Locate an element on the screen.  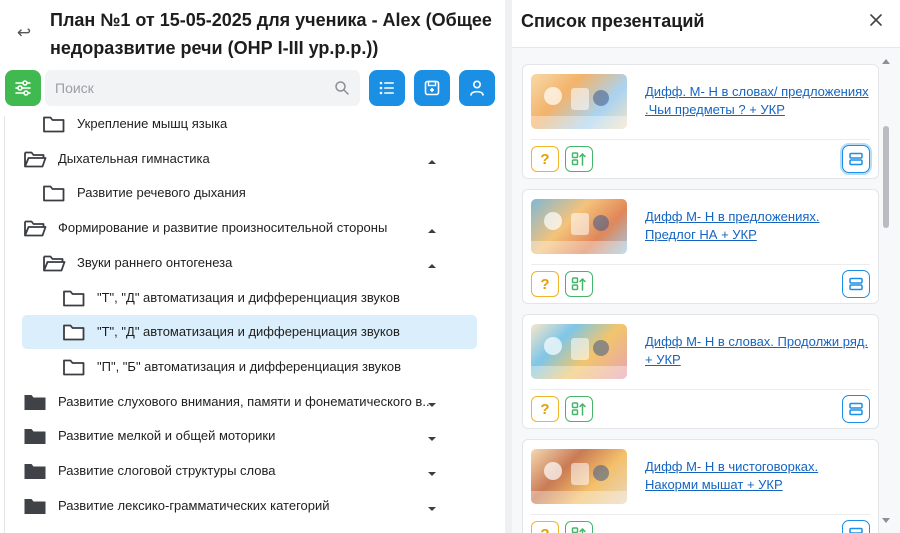
filter-button is located at coordinates (23, 88).